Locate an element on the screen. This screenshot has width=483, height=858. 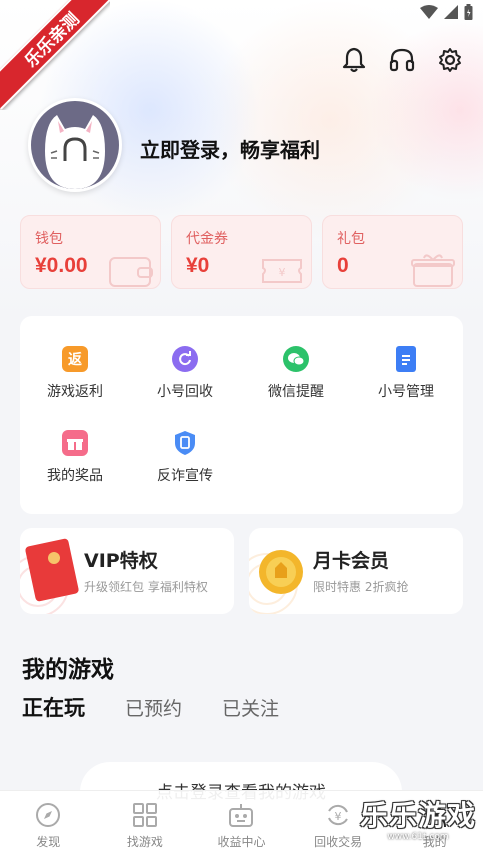
vip-subtitle: 升级领红包 享福利特权 is located at coordinates (146, 587).